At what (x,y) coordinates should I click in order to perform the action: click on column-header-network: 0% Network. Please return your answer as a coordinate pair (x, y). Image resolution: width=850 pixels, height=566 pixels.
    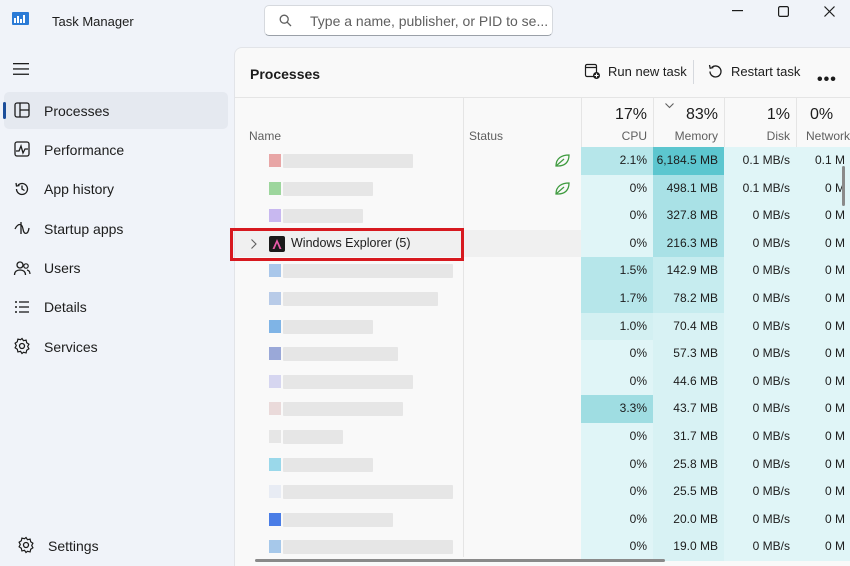
    Looking at the image, I should click on (823, 122).